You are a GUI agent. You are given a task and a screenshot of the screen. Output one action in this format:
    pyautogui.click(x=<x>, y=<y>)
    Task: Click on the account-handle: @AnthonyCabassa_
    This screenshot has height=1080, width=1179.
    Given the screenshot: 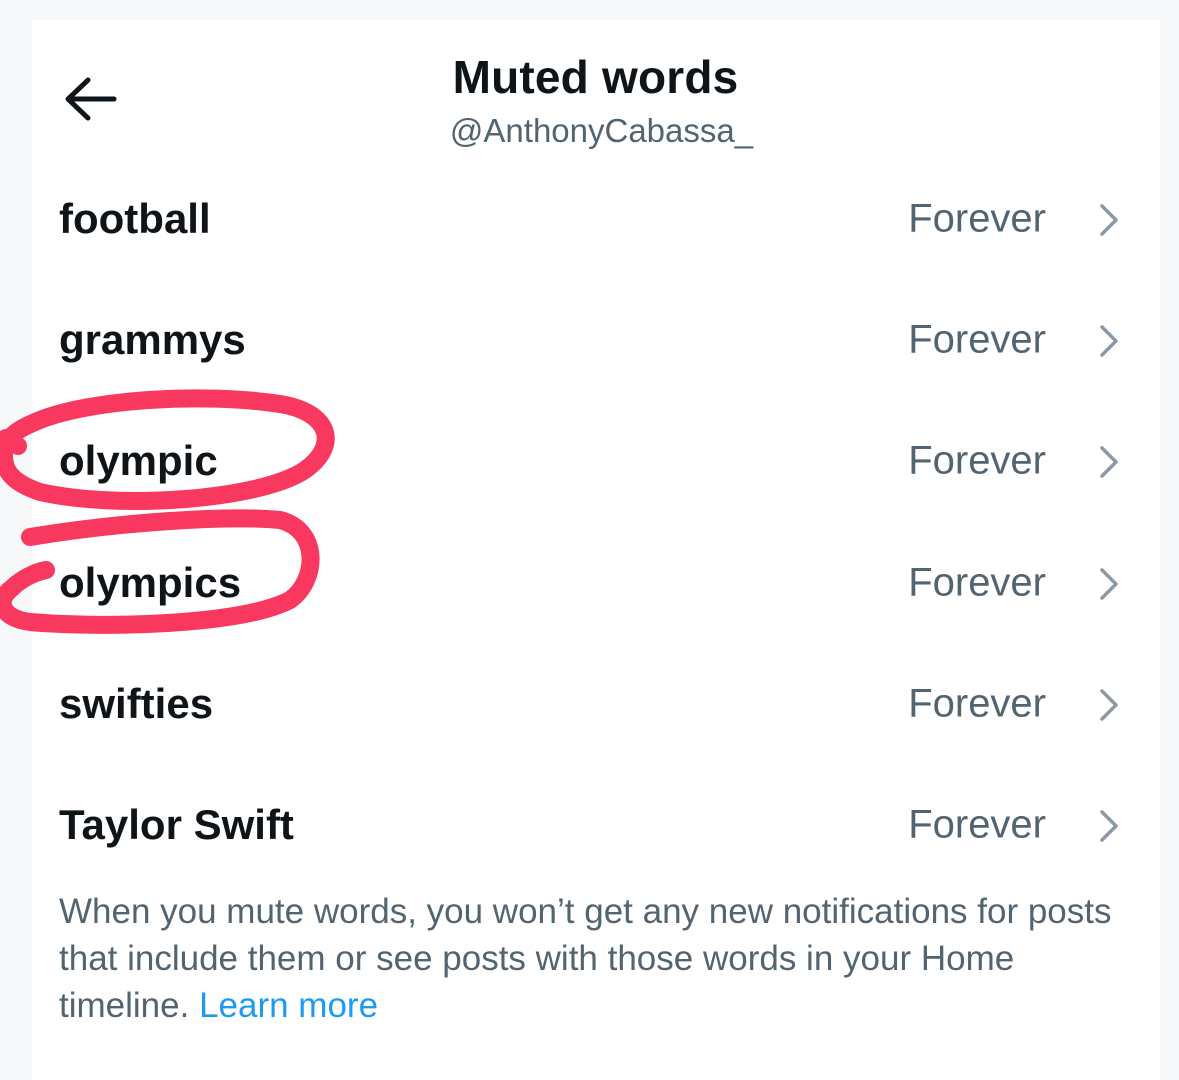 What is the action you would take?
    pyautogui.click(x=601, y=130)
    